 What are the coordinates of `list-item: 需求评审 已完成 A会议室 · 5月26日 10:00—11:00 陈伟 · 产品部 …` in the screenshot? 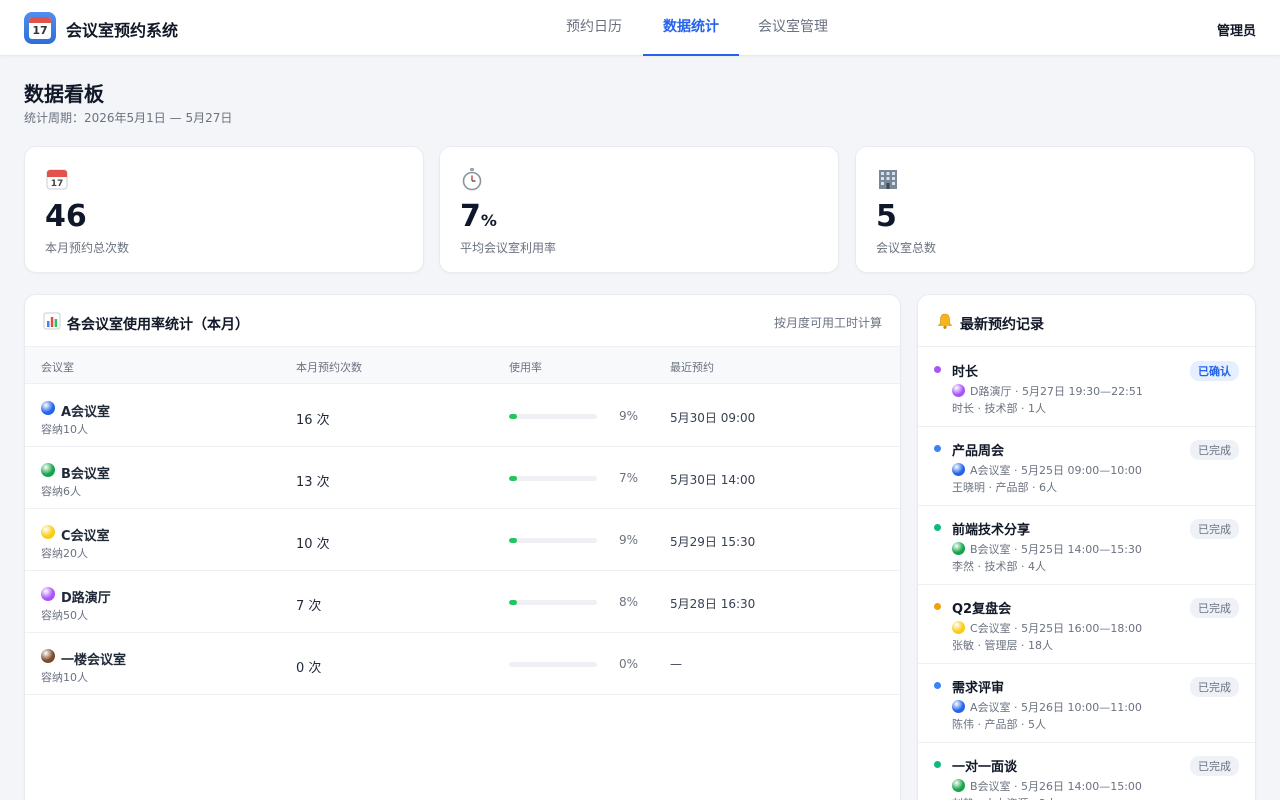 It's located at (1086, 703).